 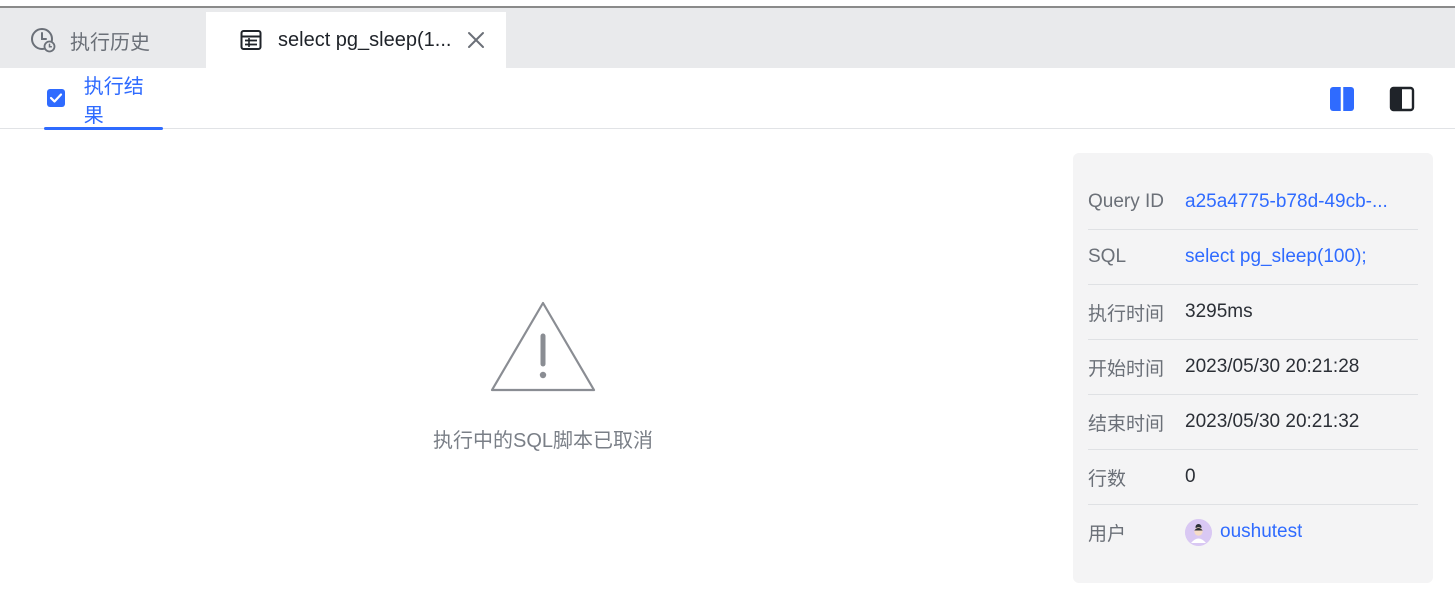 What do you see at coordinates (1126, 314) in the screenshot?
I see `info-label: 执行时间` at bounding box center [1126, 314].